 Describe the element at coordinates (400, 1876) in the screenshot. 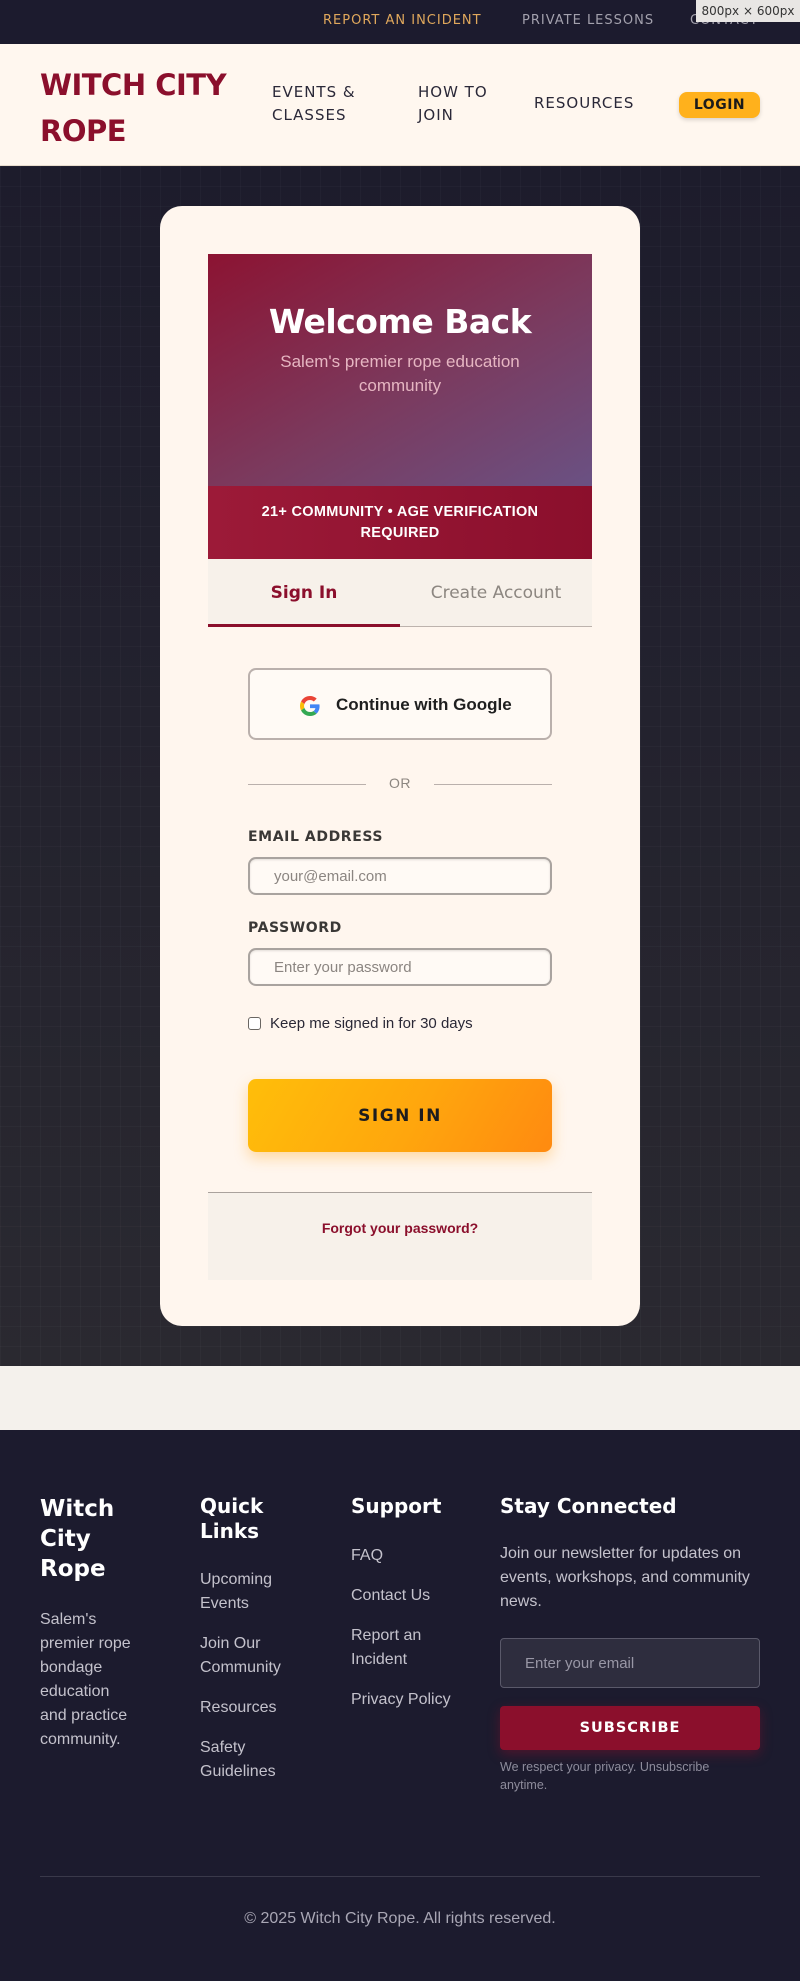

I see `footer-divider` at that location.